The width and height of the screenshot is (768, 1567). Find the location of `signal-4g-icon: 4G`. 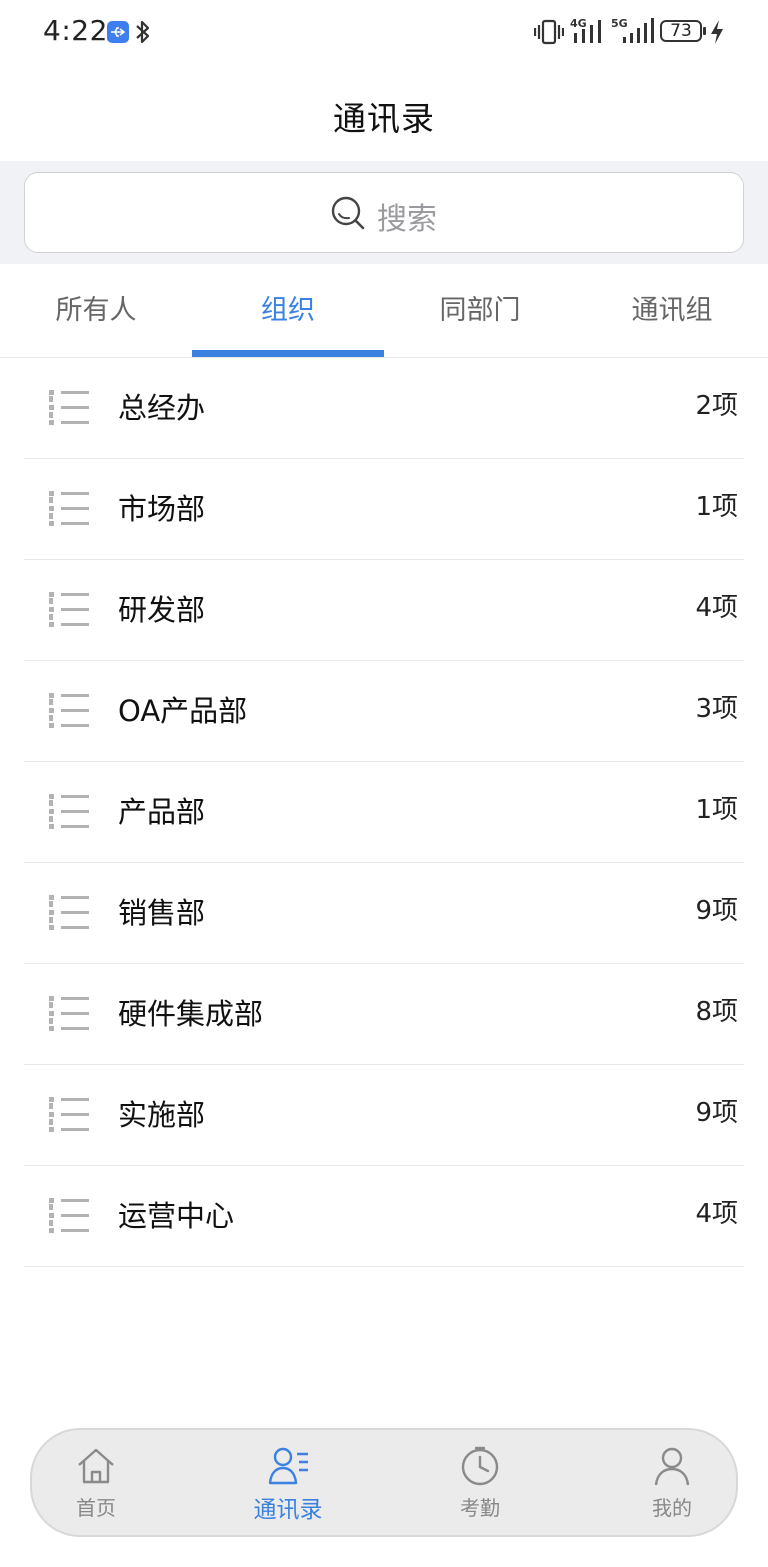

signal-4g-icon: 4G is located at coordinates (588, 33).